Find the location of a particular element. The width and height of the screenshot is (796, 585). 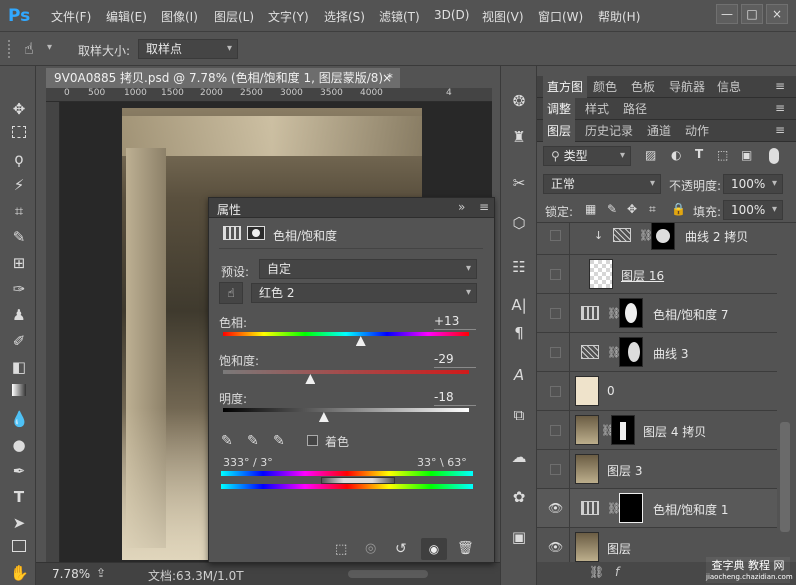

layer-row: 0 is located at coordinates (657, 391).